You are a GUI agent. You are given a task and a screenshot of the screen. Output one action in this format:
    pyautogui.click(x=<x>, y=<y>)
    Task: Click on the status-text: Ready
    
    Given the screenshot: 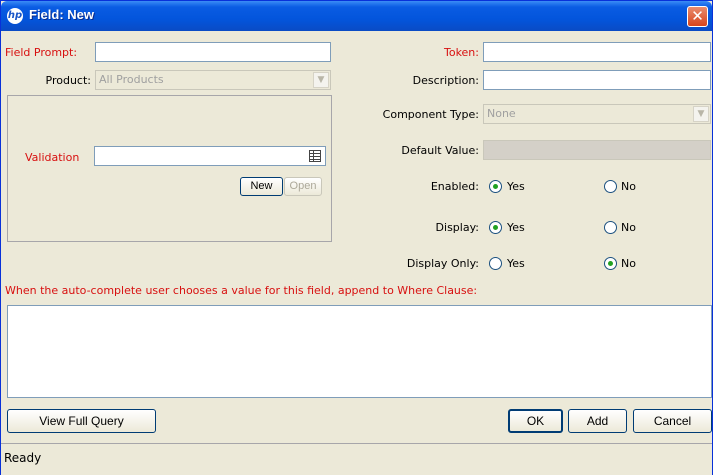 What is the action you would take?
    pyautogui.click(x=23, y=458)
    